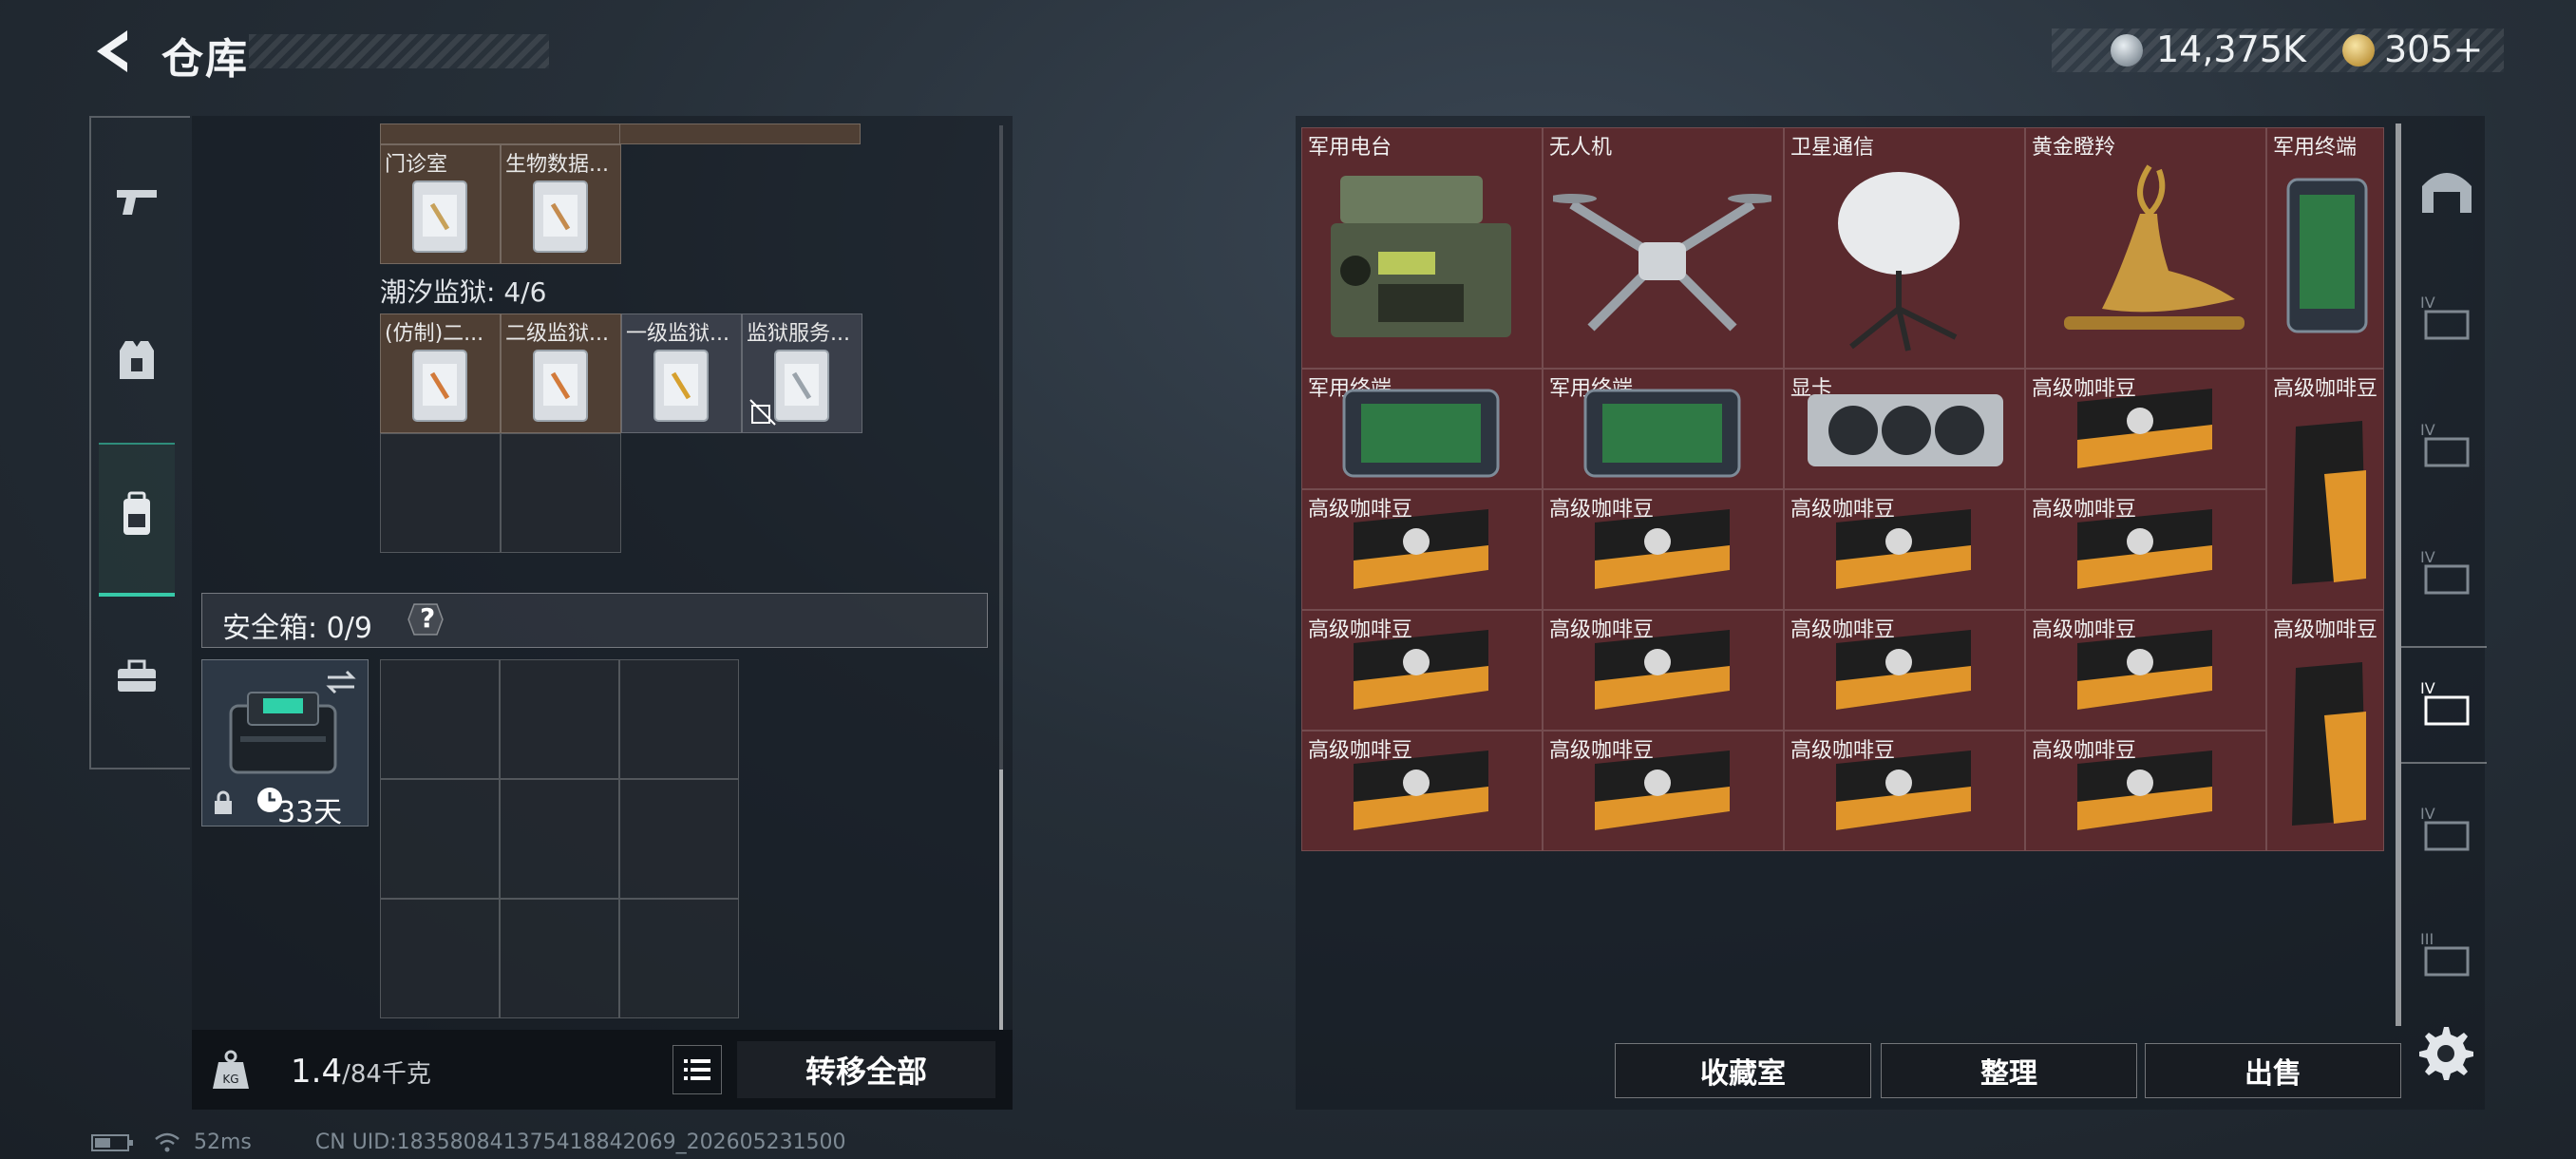  I want to click on weight-capacity: /84千克, so click(386, 1074).